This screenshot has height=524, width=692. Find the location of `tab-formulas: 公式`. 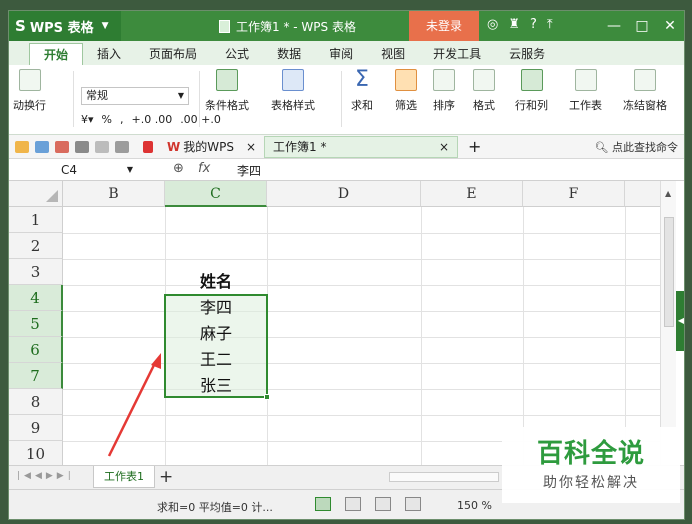

tab-formulas: 公式 is located at coordinates (237, 54).